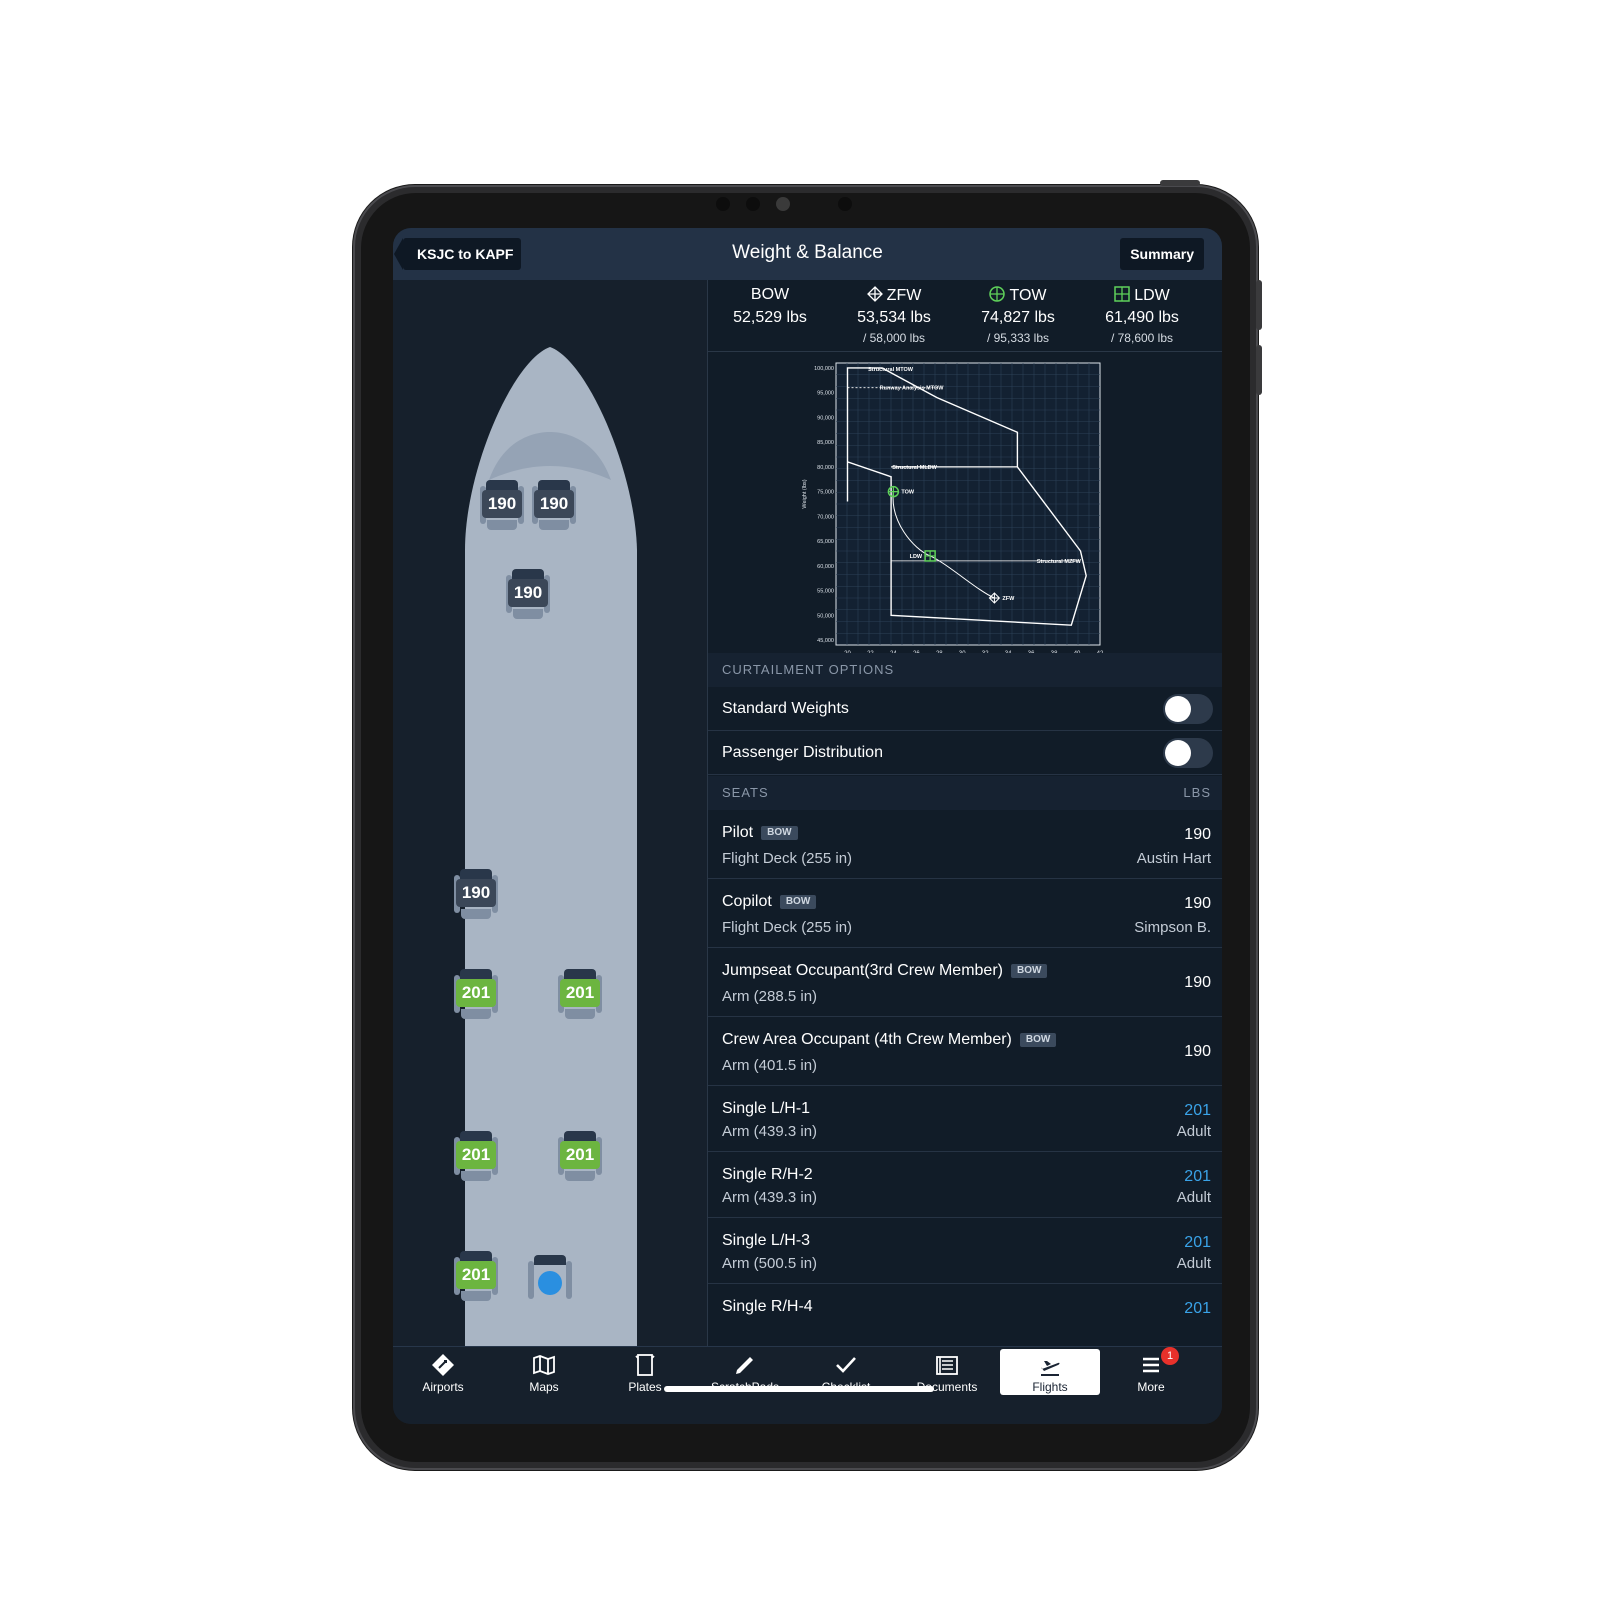  I want to click on page-title: Weight & Balance, so click(807, 252).